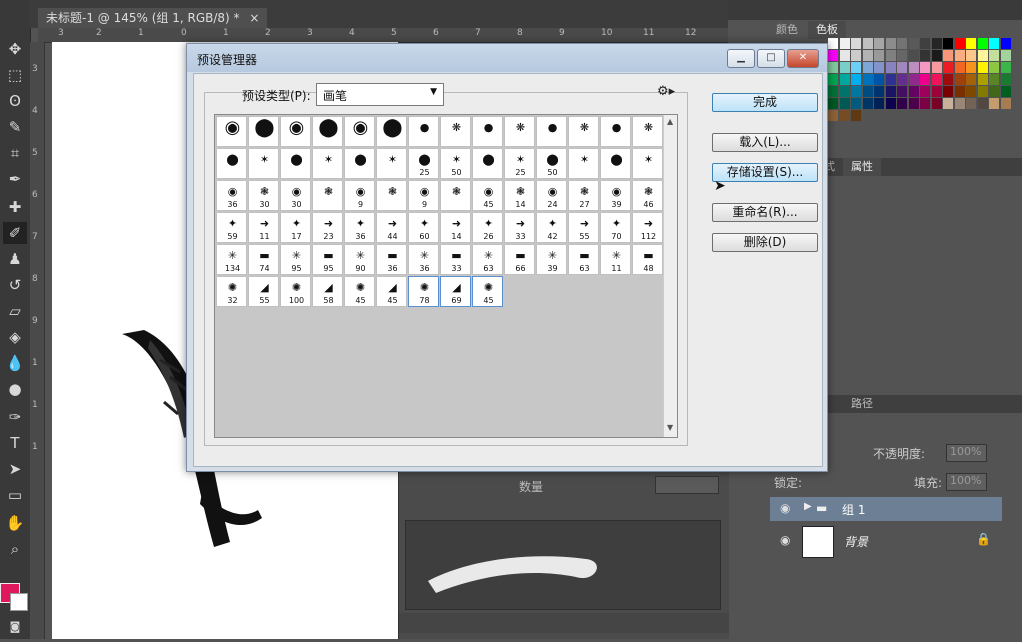  I want to click on layer-row-background: ◉ 背景 🔒, so click(886, 541).